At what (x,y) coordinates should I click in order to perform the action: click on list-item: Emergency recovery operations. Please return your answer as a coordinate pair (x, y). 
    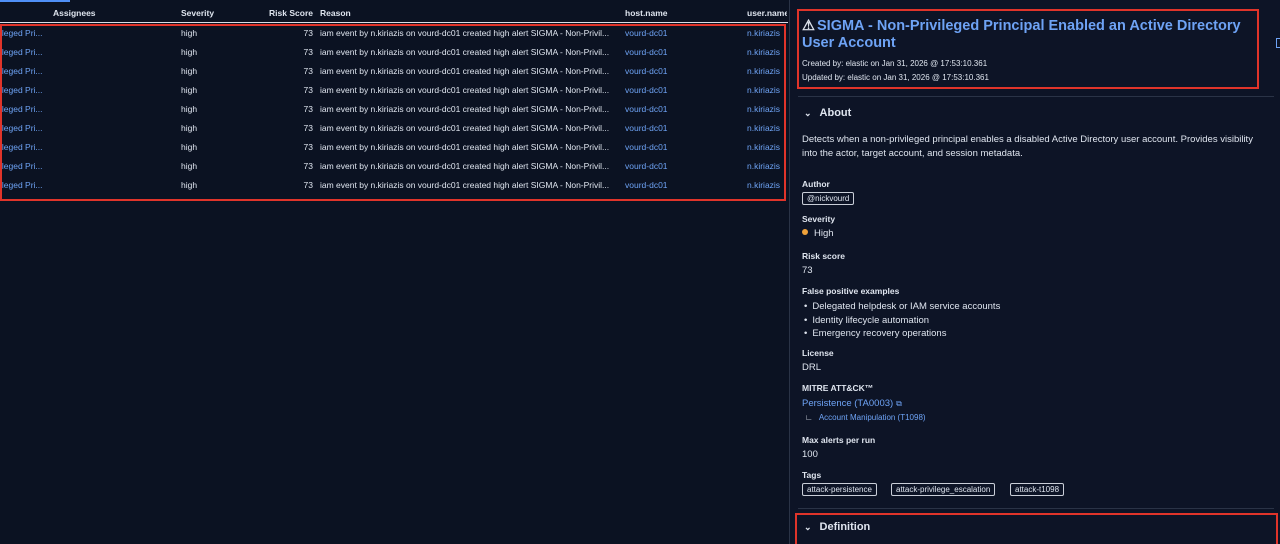
    Looking at the image, I should click on (902, 334).